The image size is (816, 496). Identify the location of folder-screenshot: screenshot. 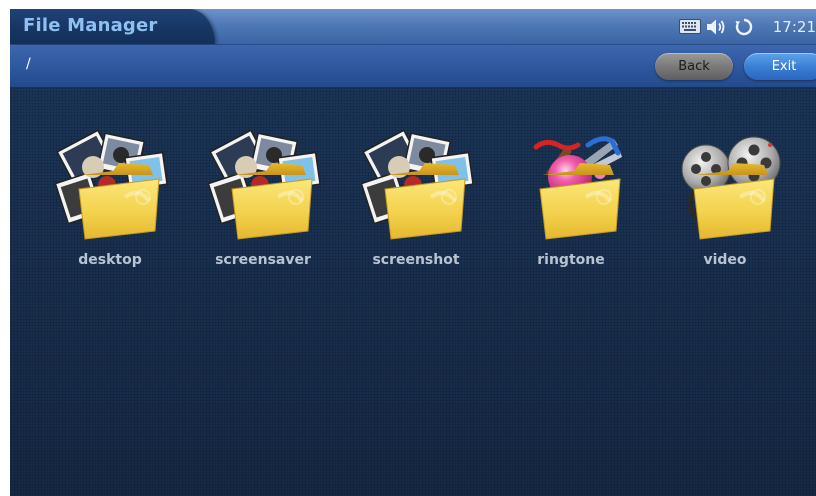
(416, 202).